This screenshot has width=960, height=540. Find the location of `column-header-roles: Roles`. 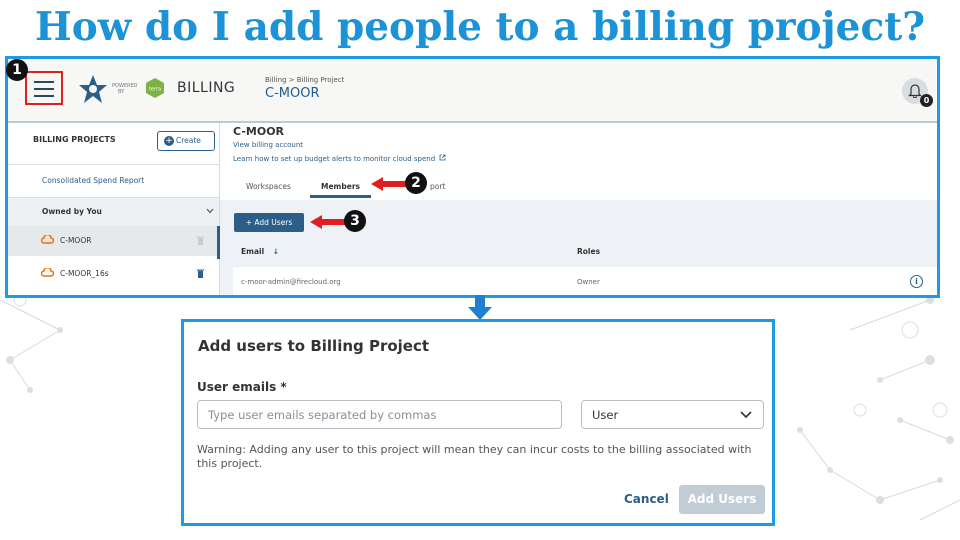

column-header-roles: Roles is located at coordinates (589, 251).